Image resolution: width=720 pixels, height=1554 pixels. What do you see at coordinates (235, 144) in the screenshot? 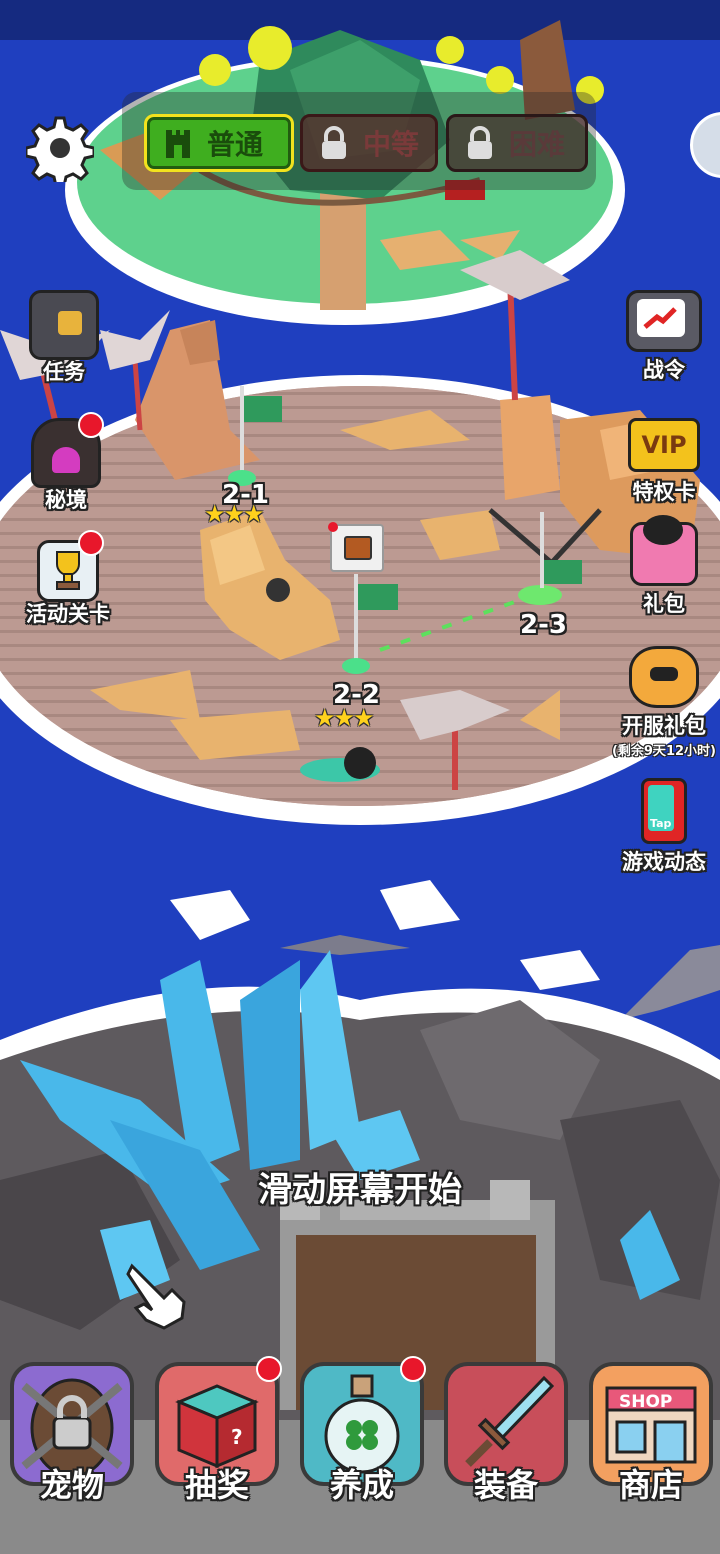
I see `tab-normal-label: 普通` at bounding box center [235, 144].